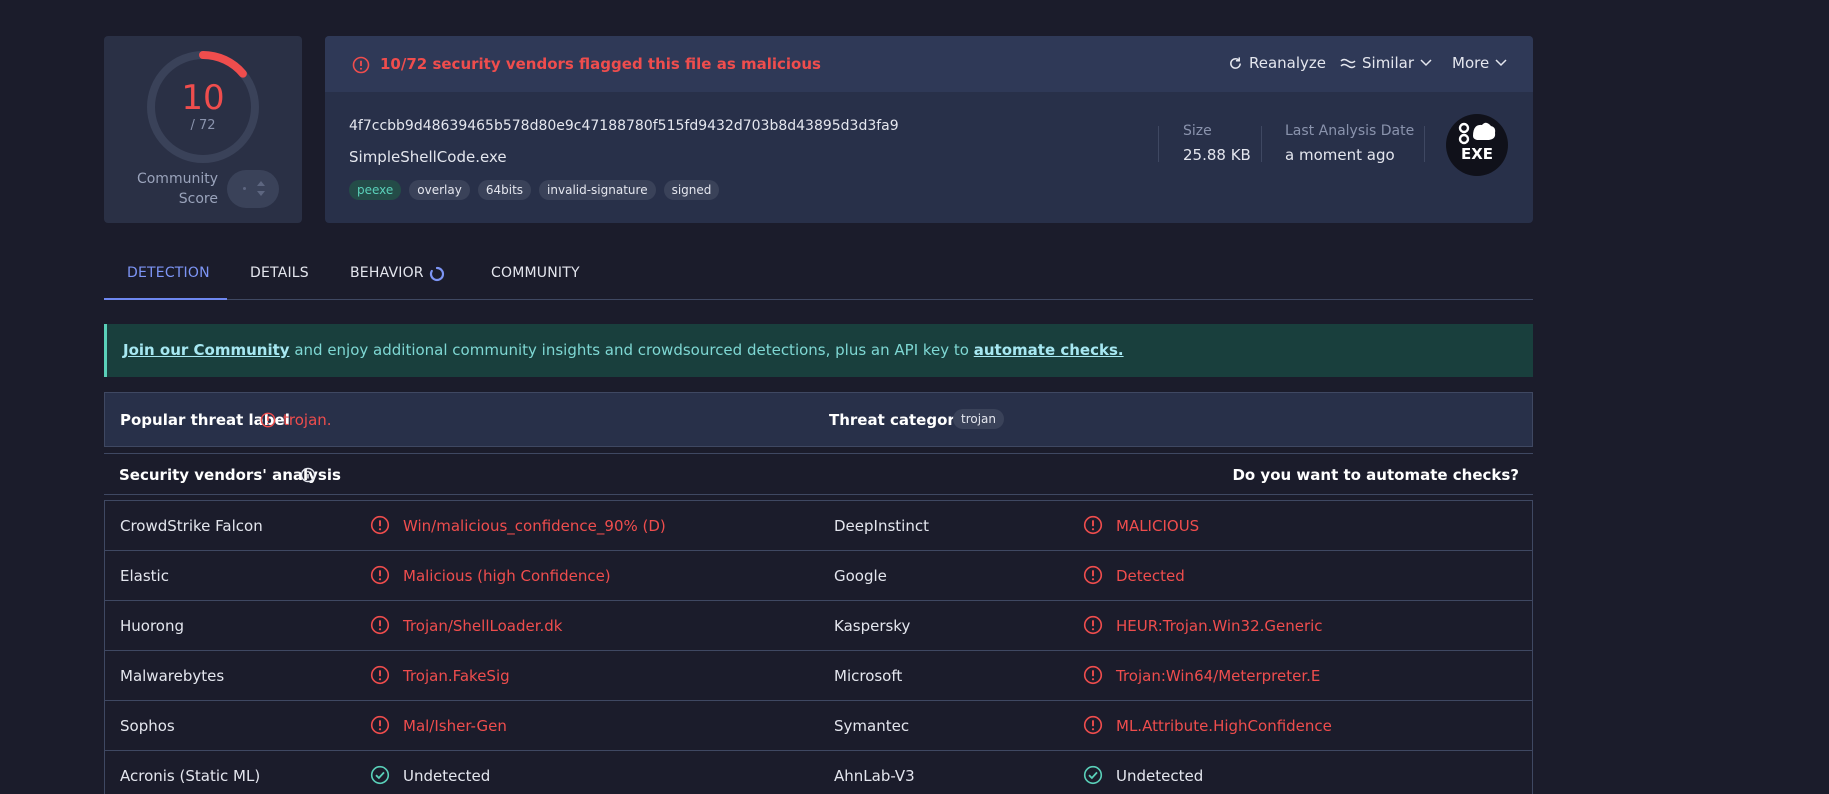  Describe the element at coordinates (872, 626) in the screenshot. I see `vendor-name: Kaspersky` at that location.